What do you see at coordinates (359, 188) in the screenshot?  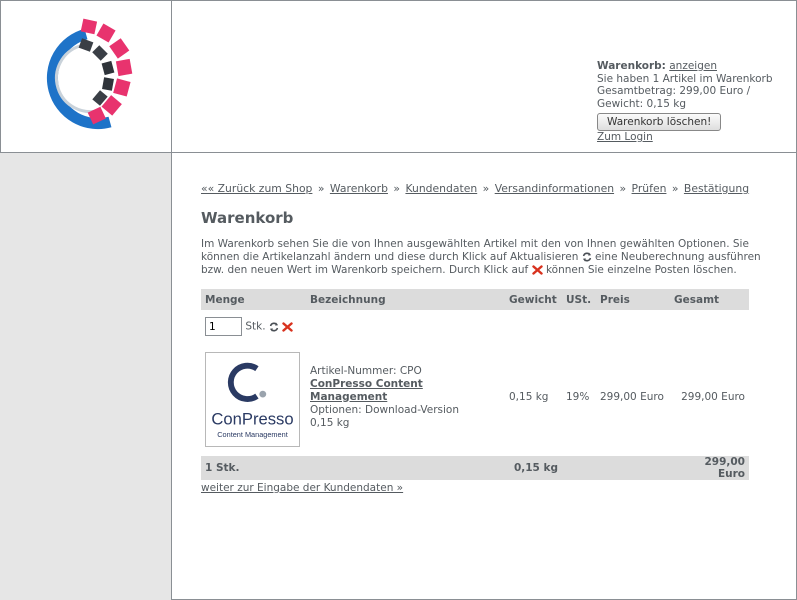 I see `breadcrumb-cart: Warenkorb` at bounding box center [359, 188].